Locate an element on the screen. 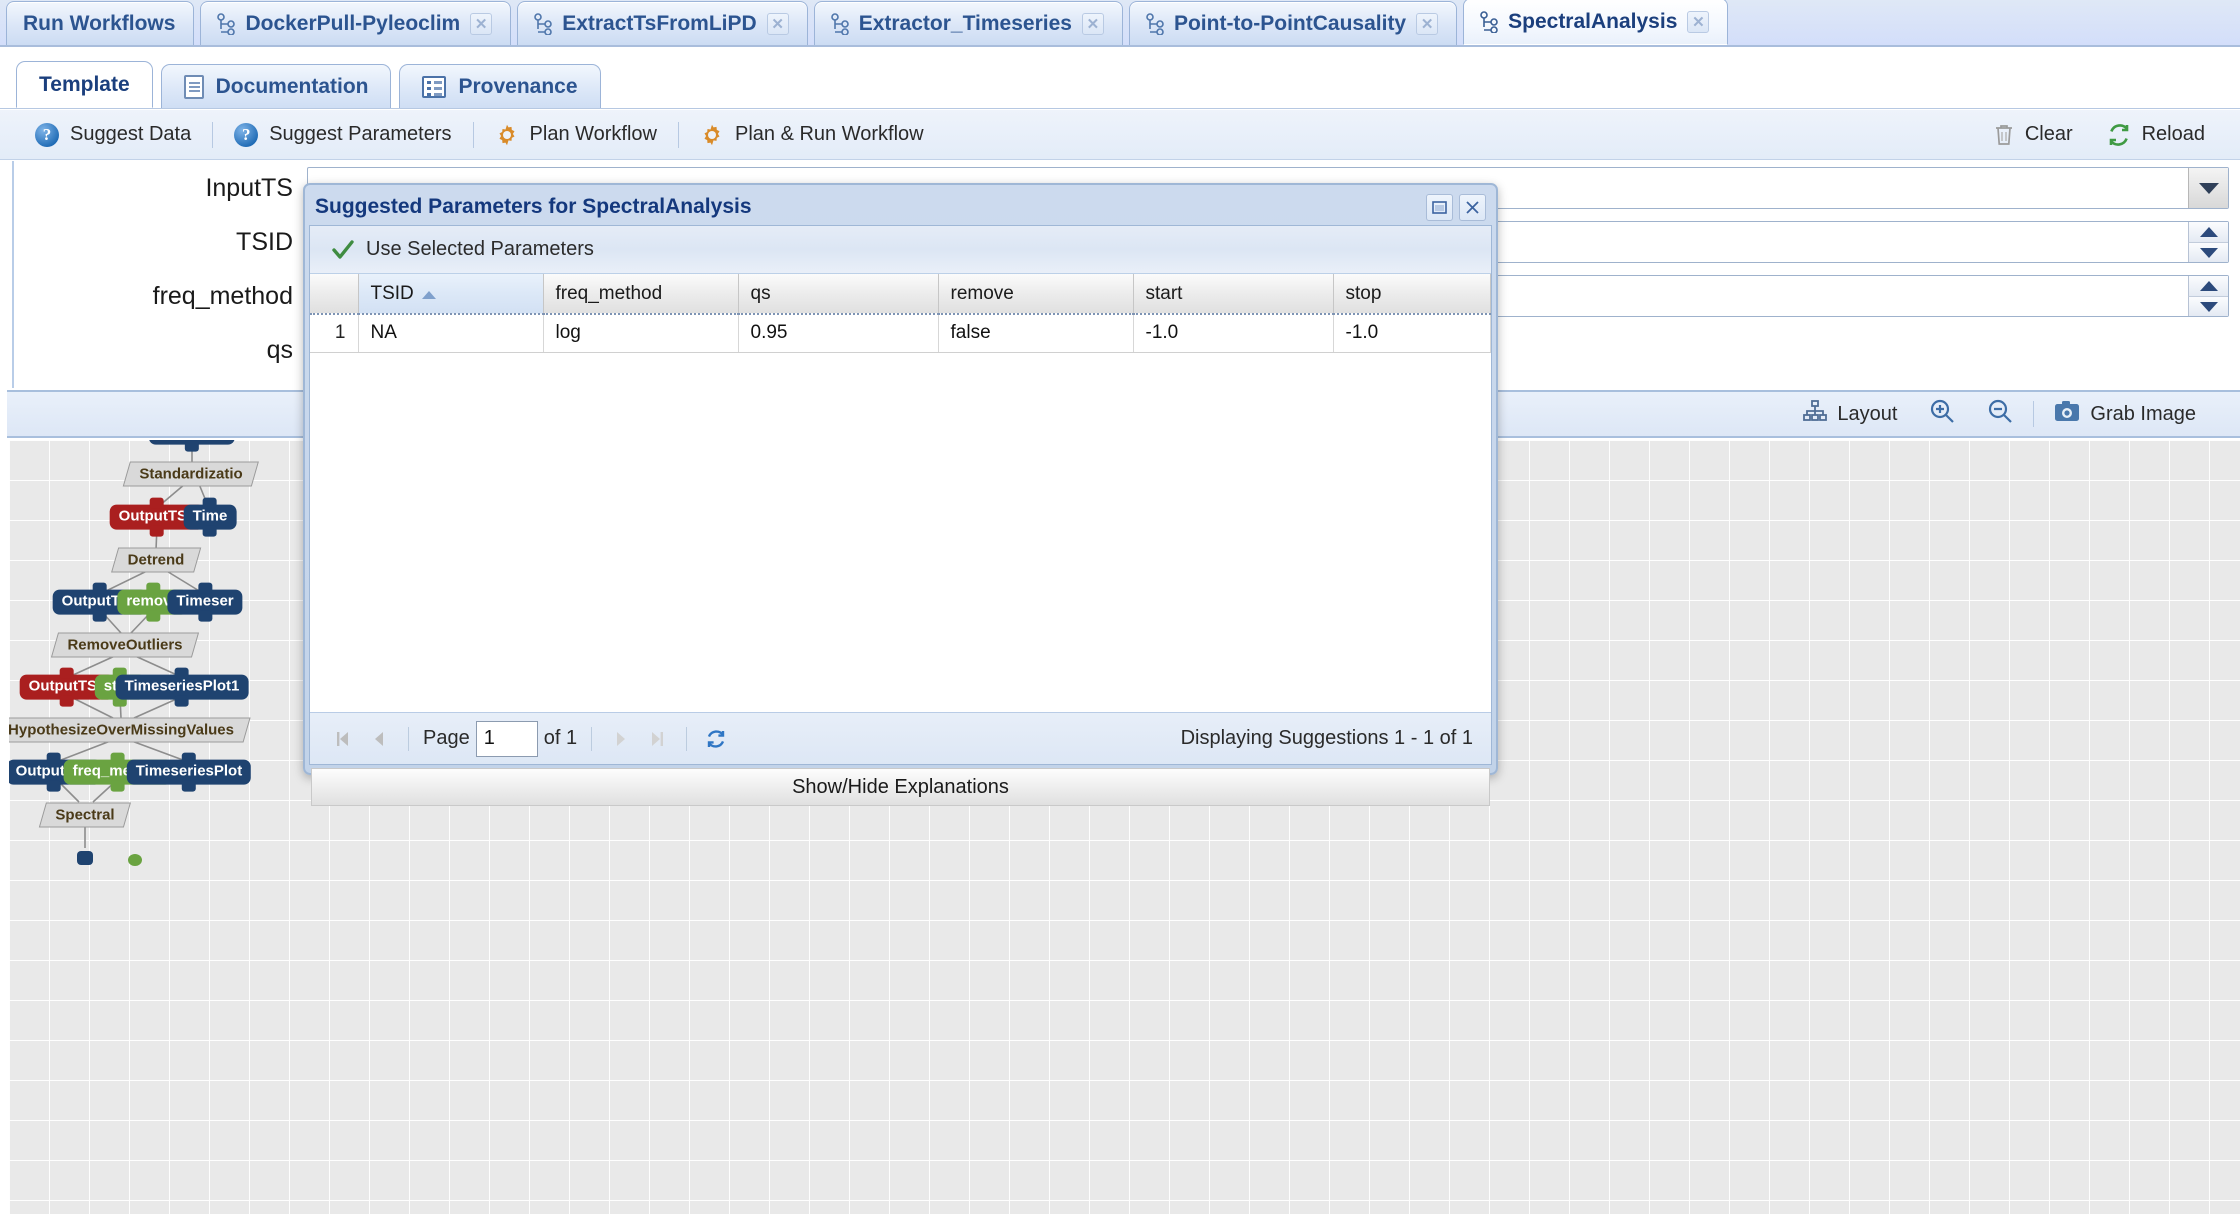 The height and width of the screenshot is (1214, 2240). page-number-input is located at coordinates (506, 738).